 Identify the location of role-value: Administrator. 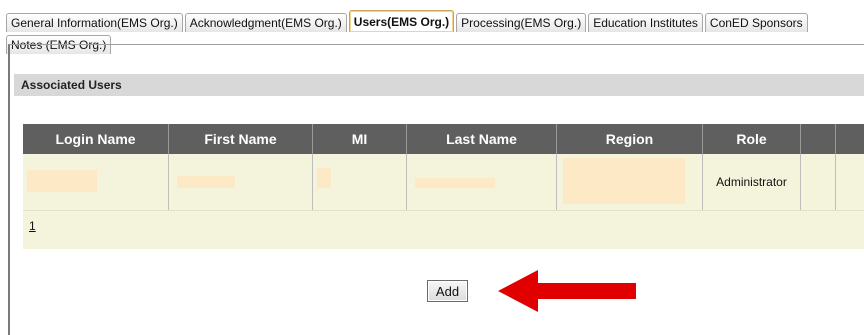
(751, 182).